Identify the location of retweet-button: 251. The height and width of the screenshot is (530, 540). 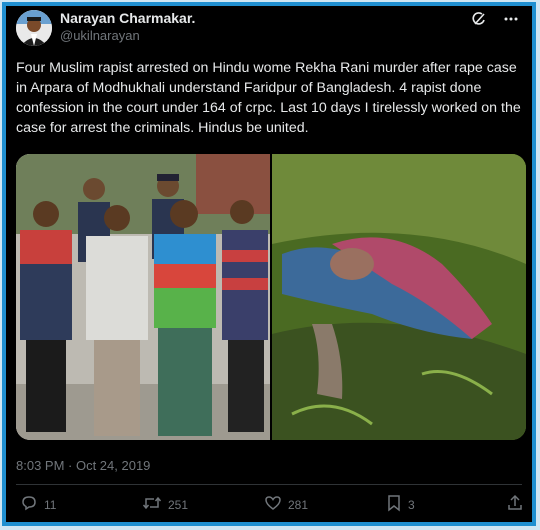
(165, 504).